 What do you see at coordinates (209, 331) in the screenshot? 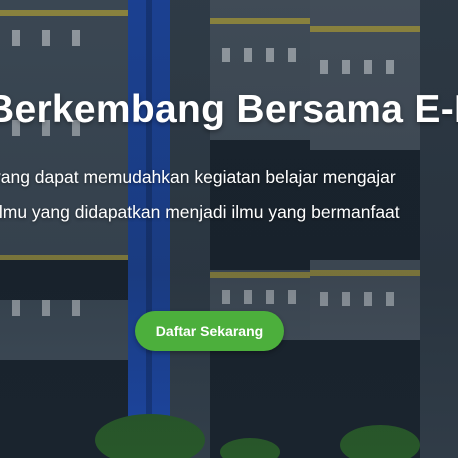
I see `register-now-button: Daftar Sekarang` at bounding box center [209, 331].